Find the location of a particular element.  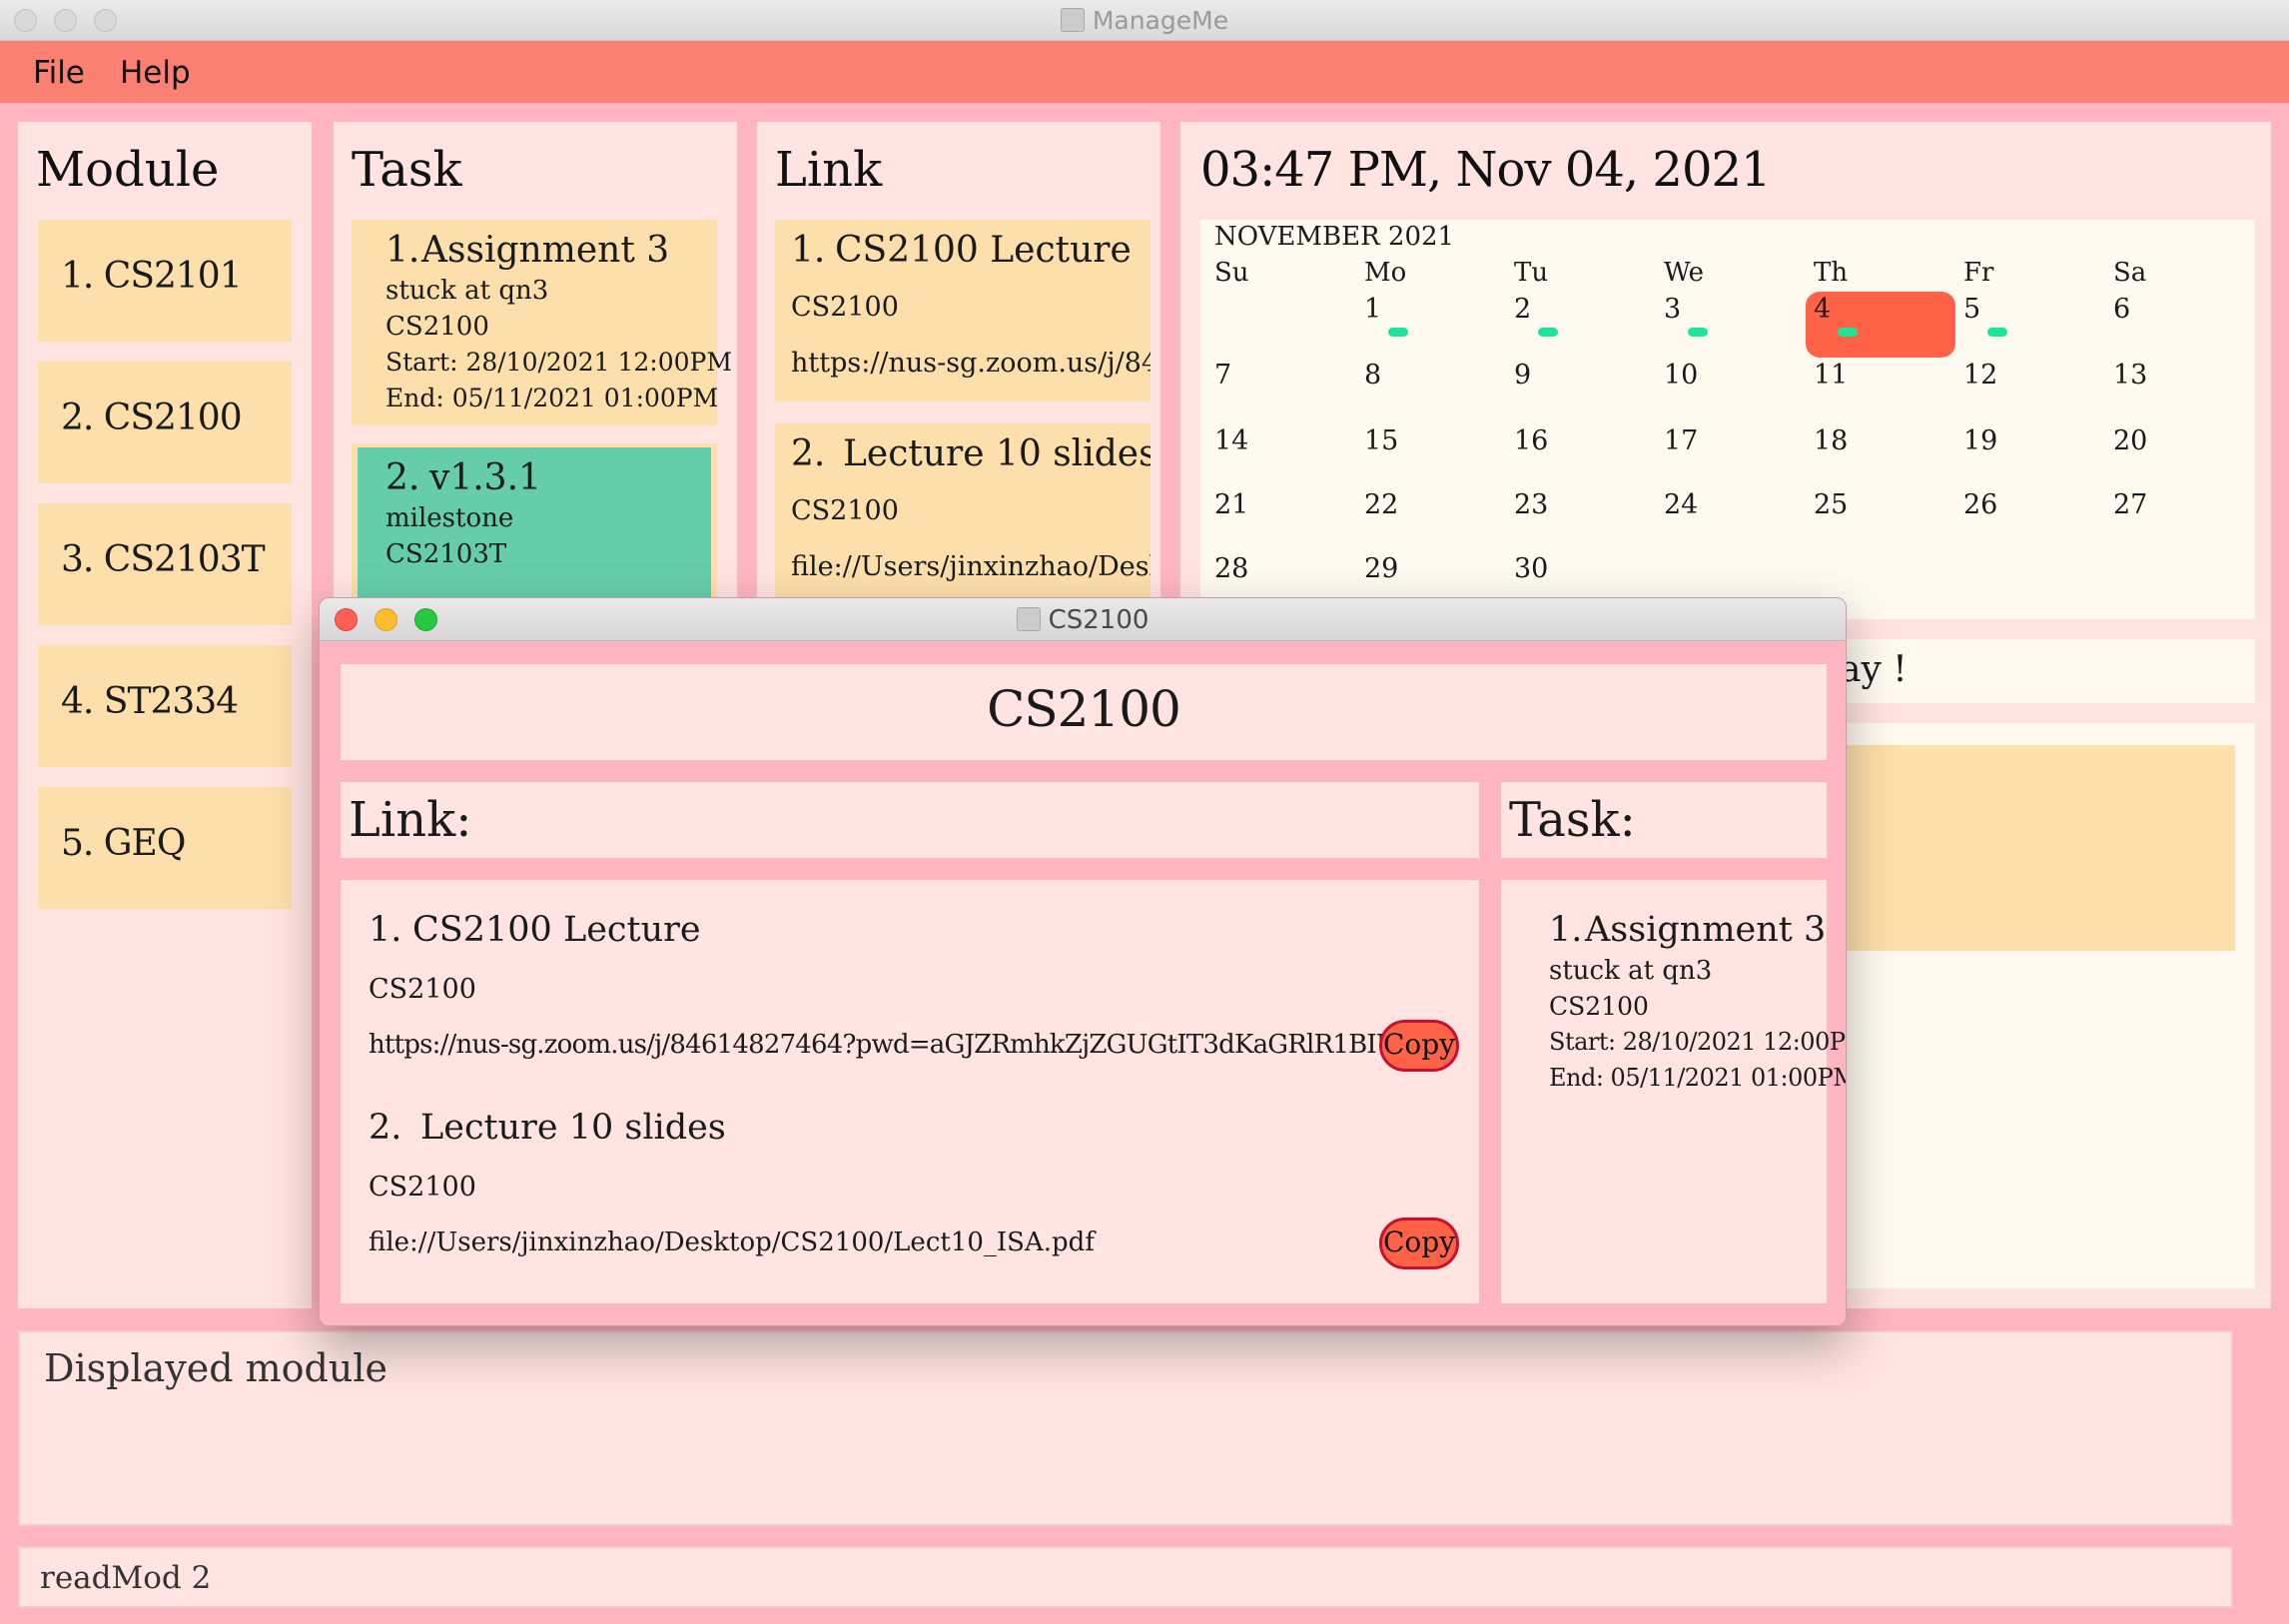

calendar-day: 26 is located at coordinates (1980, 504).